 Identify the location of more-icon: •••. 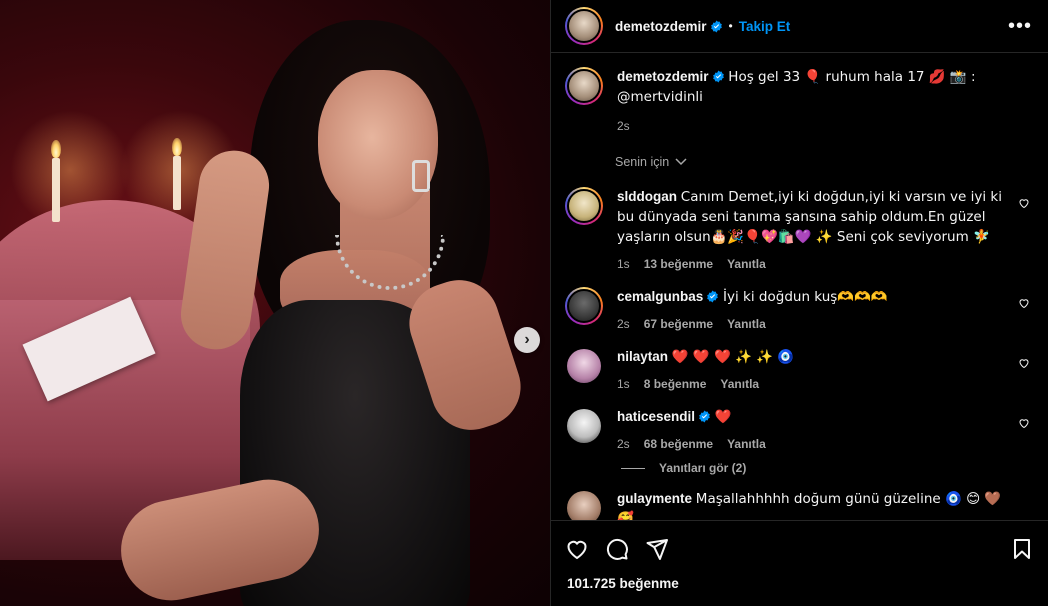
(1020, 26).